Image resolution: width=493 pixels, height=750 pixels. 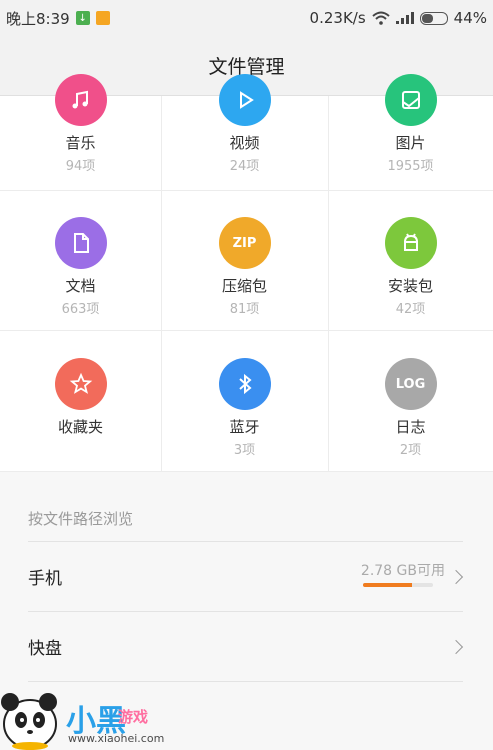 I want to click on category-music: 音乐 94项, so click(x=80, y=124).